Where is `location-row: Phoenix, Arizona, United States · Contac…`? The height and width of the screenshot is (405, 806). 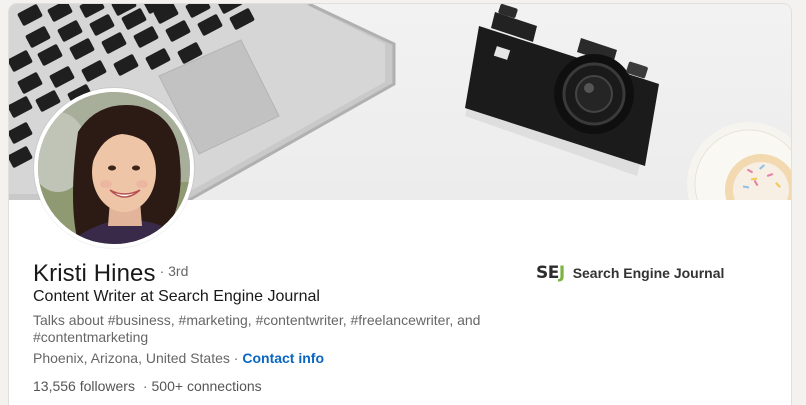
location-row: Phoenix, Arizona, United States · Contac… is located at coordinates (178, 358).